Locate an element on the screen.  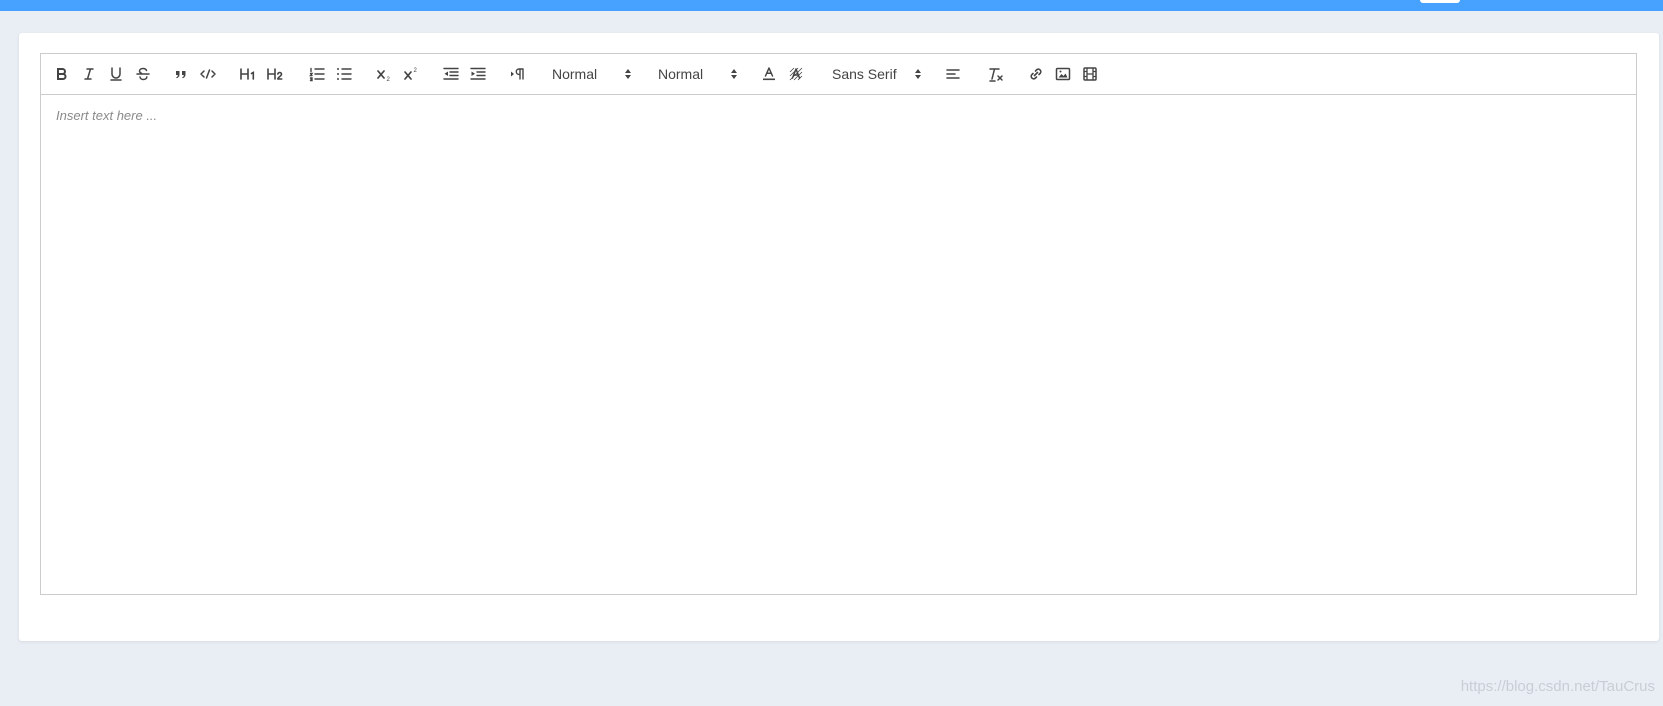
ordered-list-icon is located at coordinates (317, 74).